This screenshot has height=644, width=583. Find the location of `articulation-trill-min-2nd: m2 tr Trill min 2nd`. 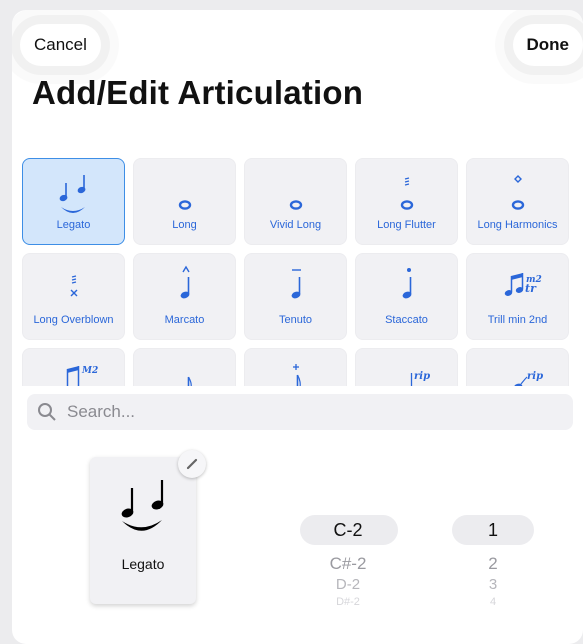

articulation-trill-min-2nd: m2 tr Trill min 2nd is located at coordinates (517, 296).